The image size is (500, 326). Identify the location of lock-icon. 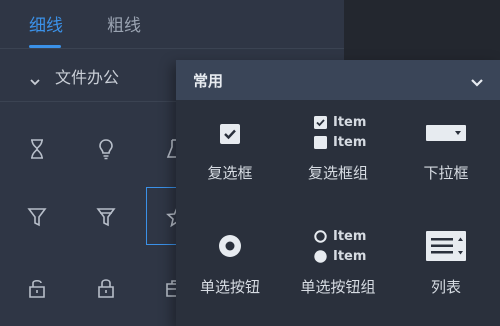
(106, 288).